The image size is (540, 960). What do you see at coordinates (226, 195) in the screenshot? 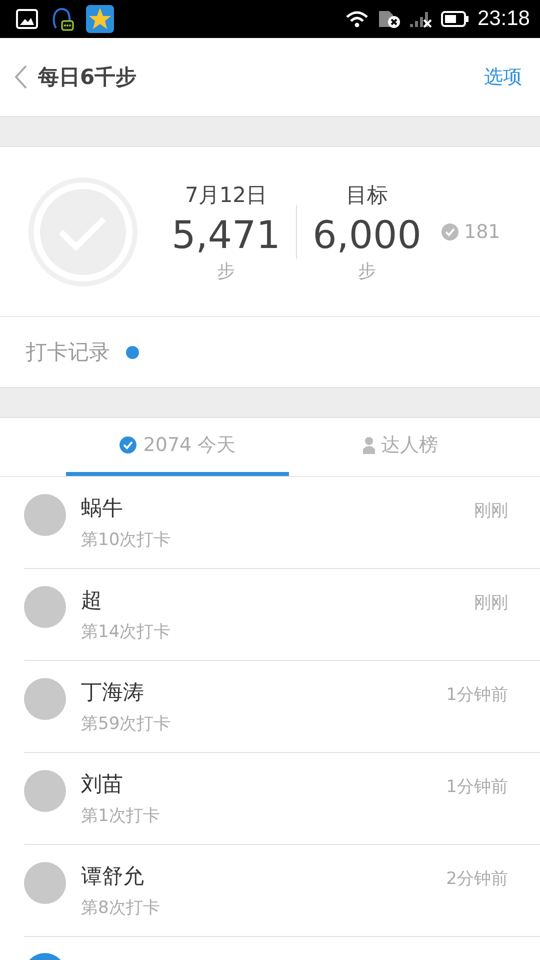
I see `date-label: 7月12日` at bounding box center [226, 195].